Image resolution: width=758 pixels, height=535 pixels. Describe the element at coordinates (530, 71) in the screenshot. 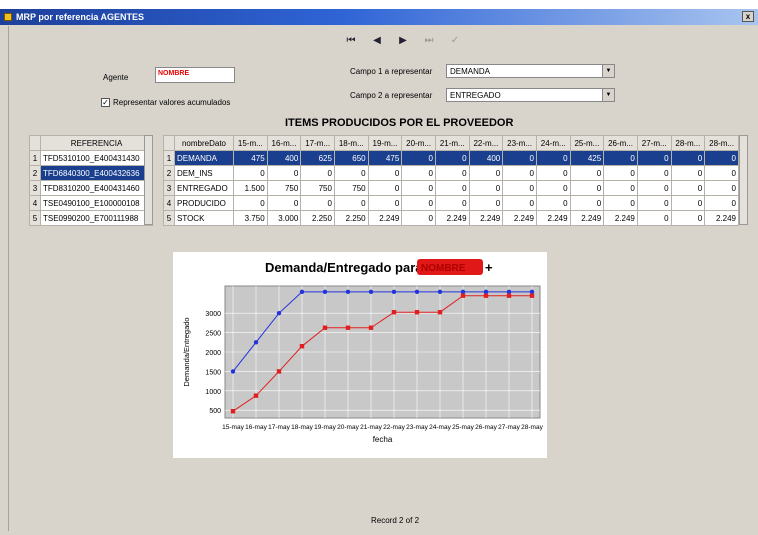

I see `campo1-select: DEMANDA ▼` at that location.